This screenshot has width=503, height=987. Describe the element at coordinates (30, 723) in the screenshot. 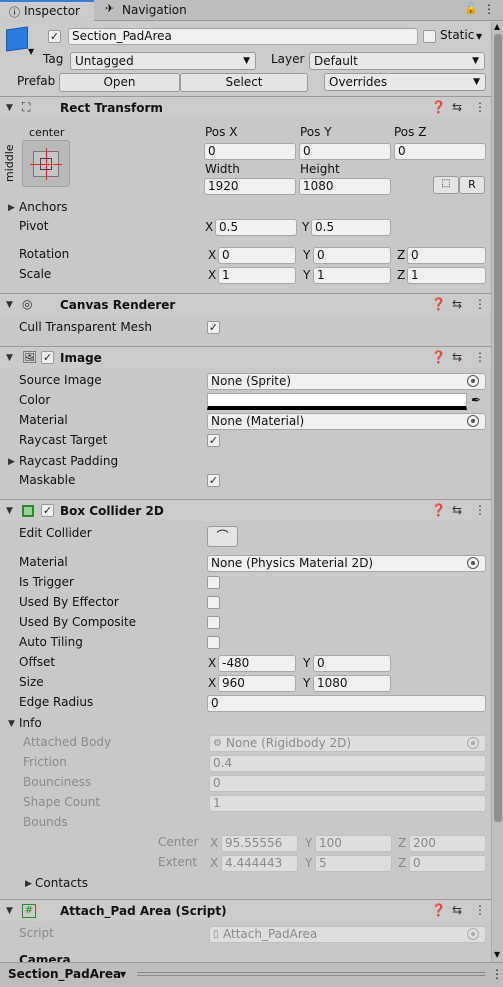

I see `info-label: Info` at that location.